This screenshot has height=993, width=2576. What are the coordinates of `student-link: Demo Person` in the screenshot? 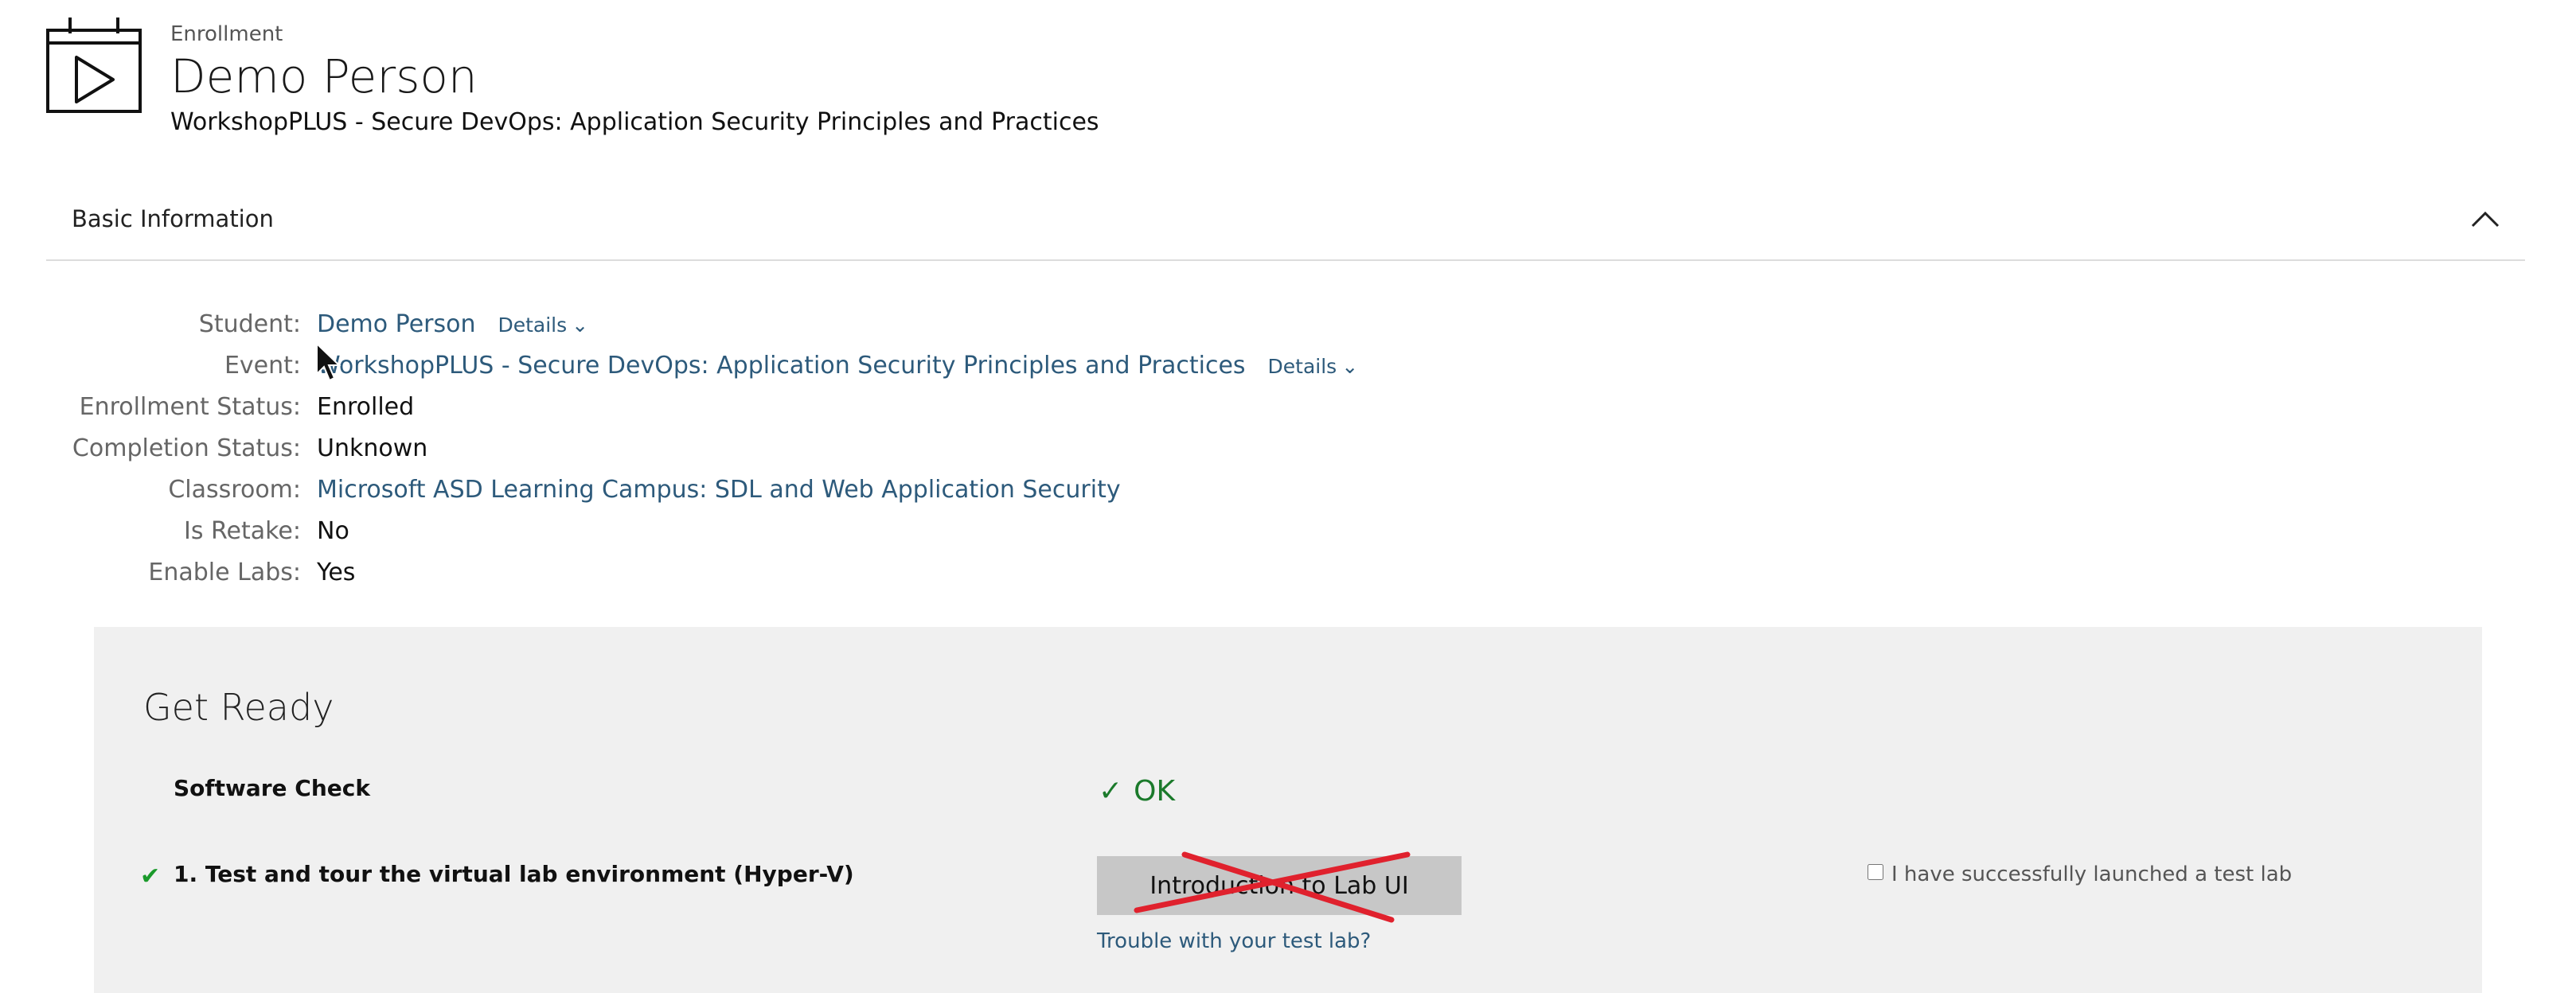 It's located at (396, 324).